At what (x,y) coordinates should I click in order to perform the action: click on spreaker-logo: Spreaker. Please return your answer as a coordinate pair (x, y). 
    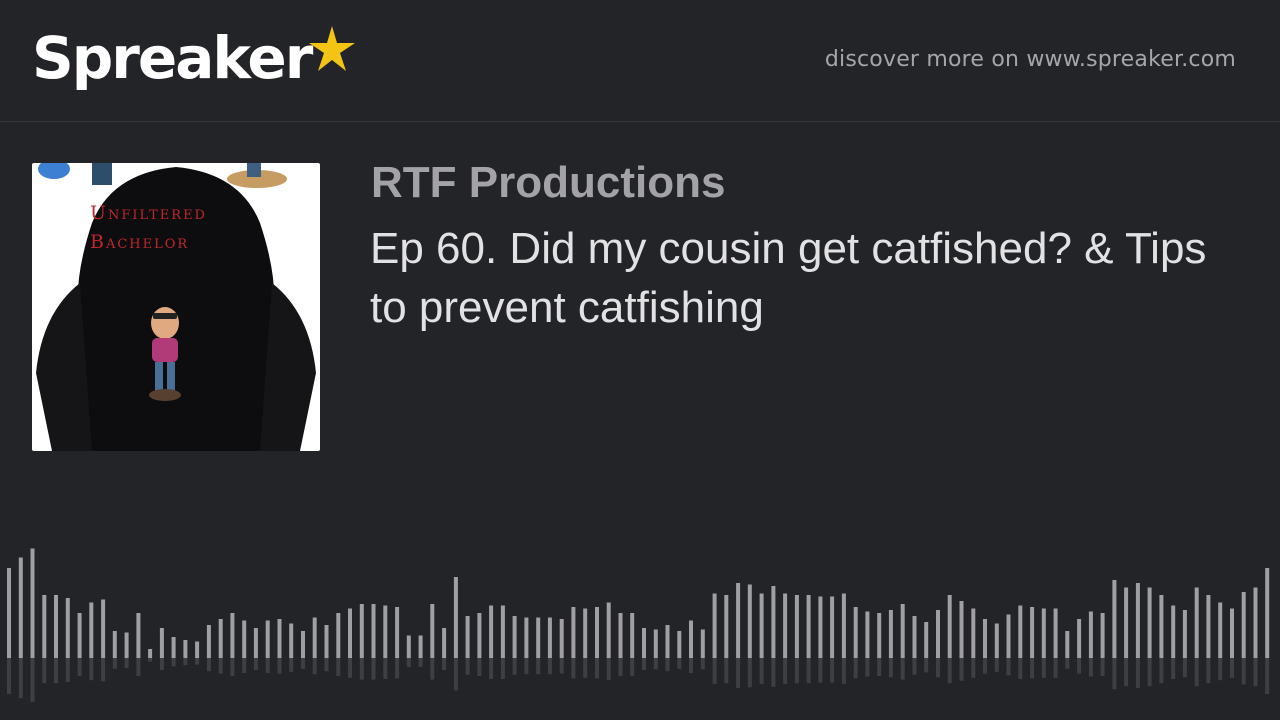
    Looking at the image, I should click on (194, 62).